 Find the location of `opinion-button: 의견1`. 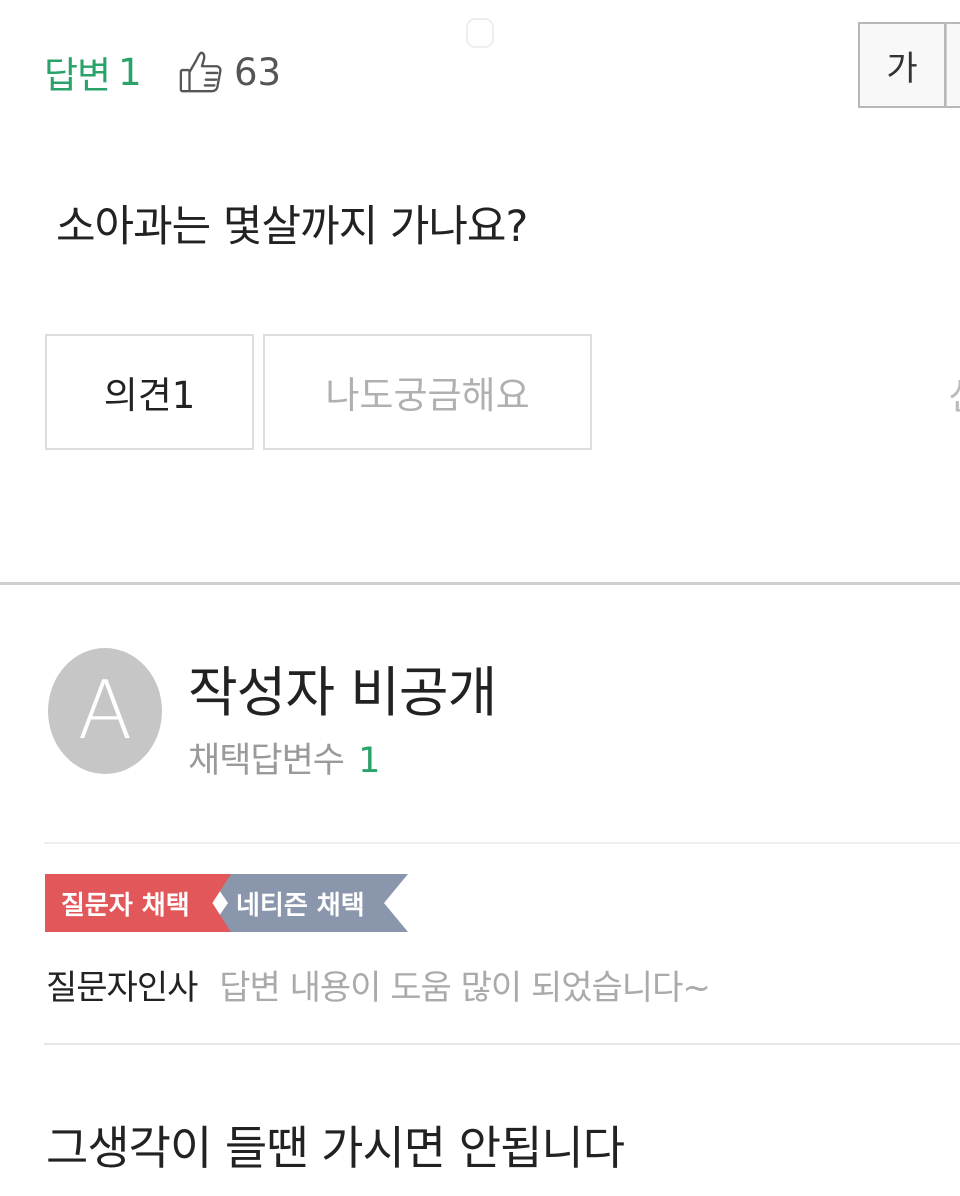

opinion-button: 의견1 is located at coordinates (149, 392).